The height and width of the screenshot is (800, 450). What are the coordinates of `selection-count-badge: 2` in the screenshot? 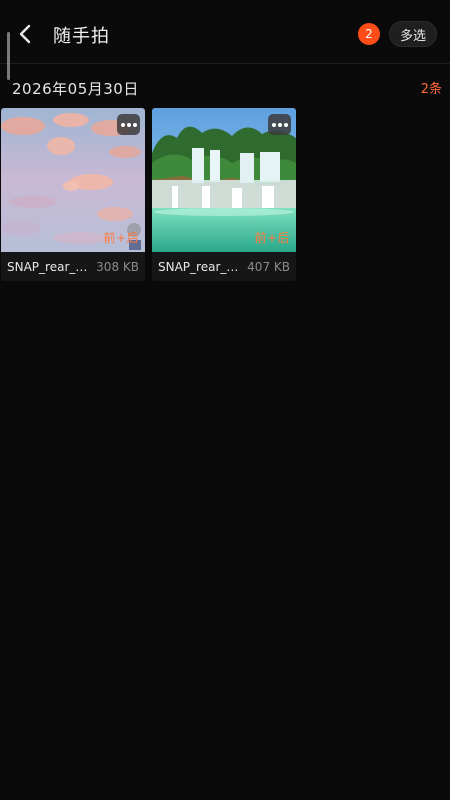 It's located at (369, 34).